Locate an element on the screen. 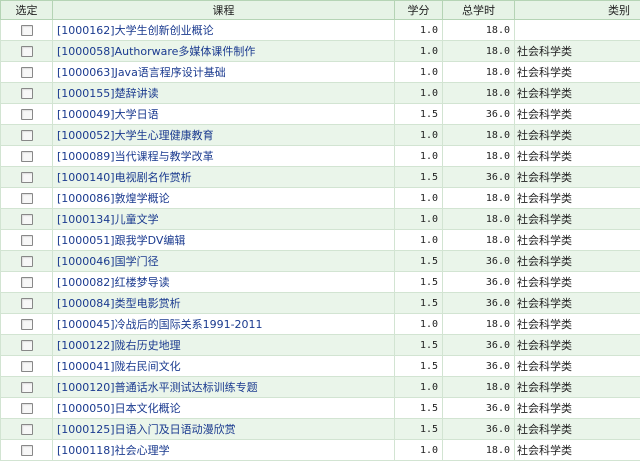 The image size is (640, 469). table-row: [1000046]国学门径 1.5 36.0 社会科学类 is located at coordinates (320, 261).